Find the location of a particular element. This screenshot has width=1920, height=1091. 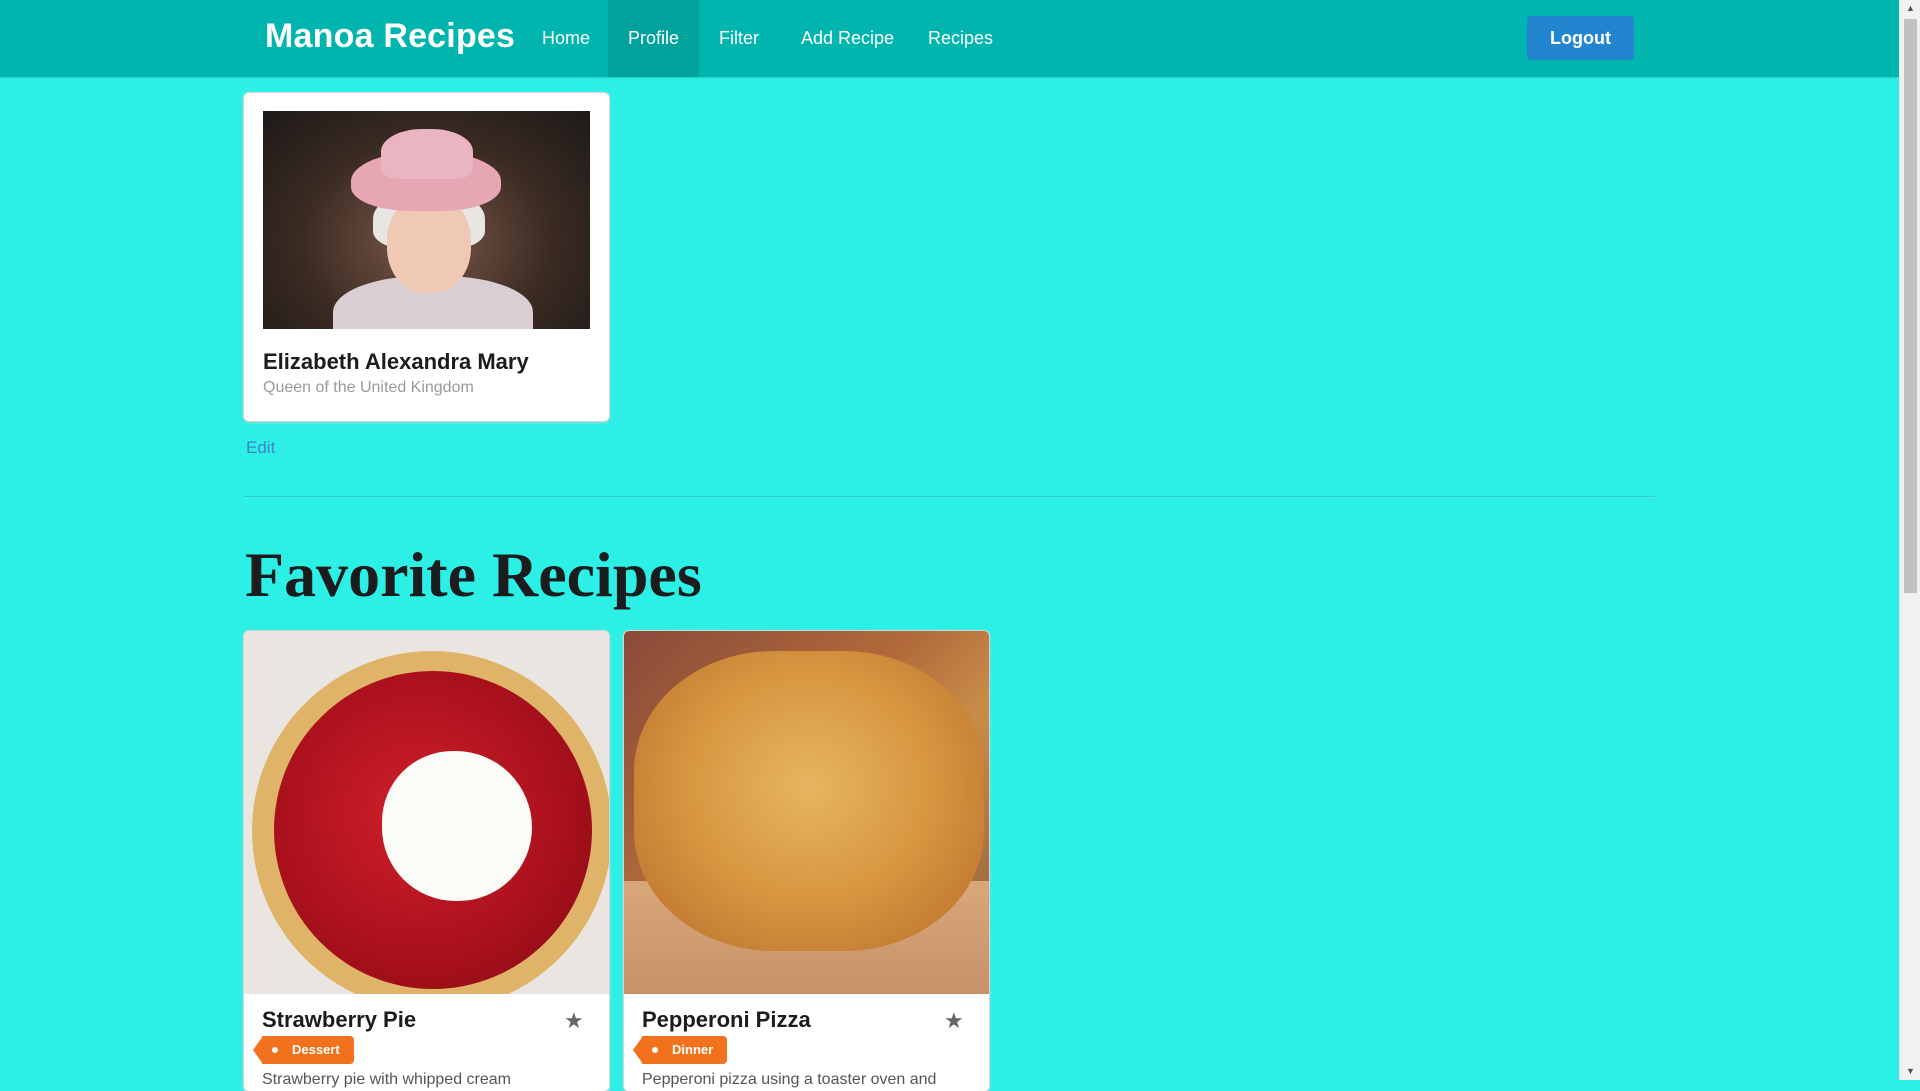

pizza-cheese is located at coordinates (809, 801).